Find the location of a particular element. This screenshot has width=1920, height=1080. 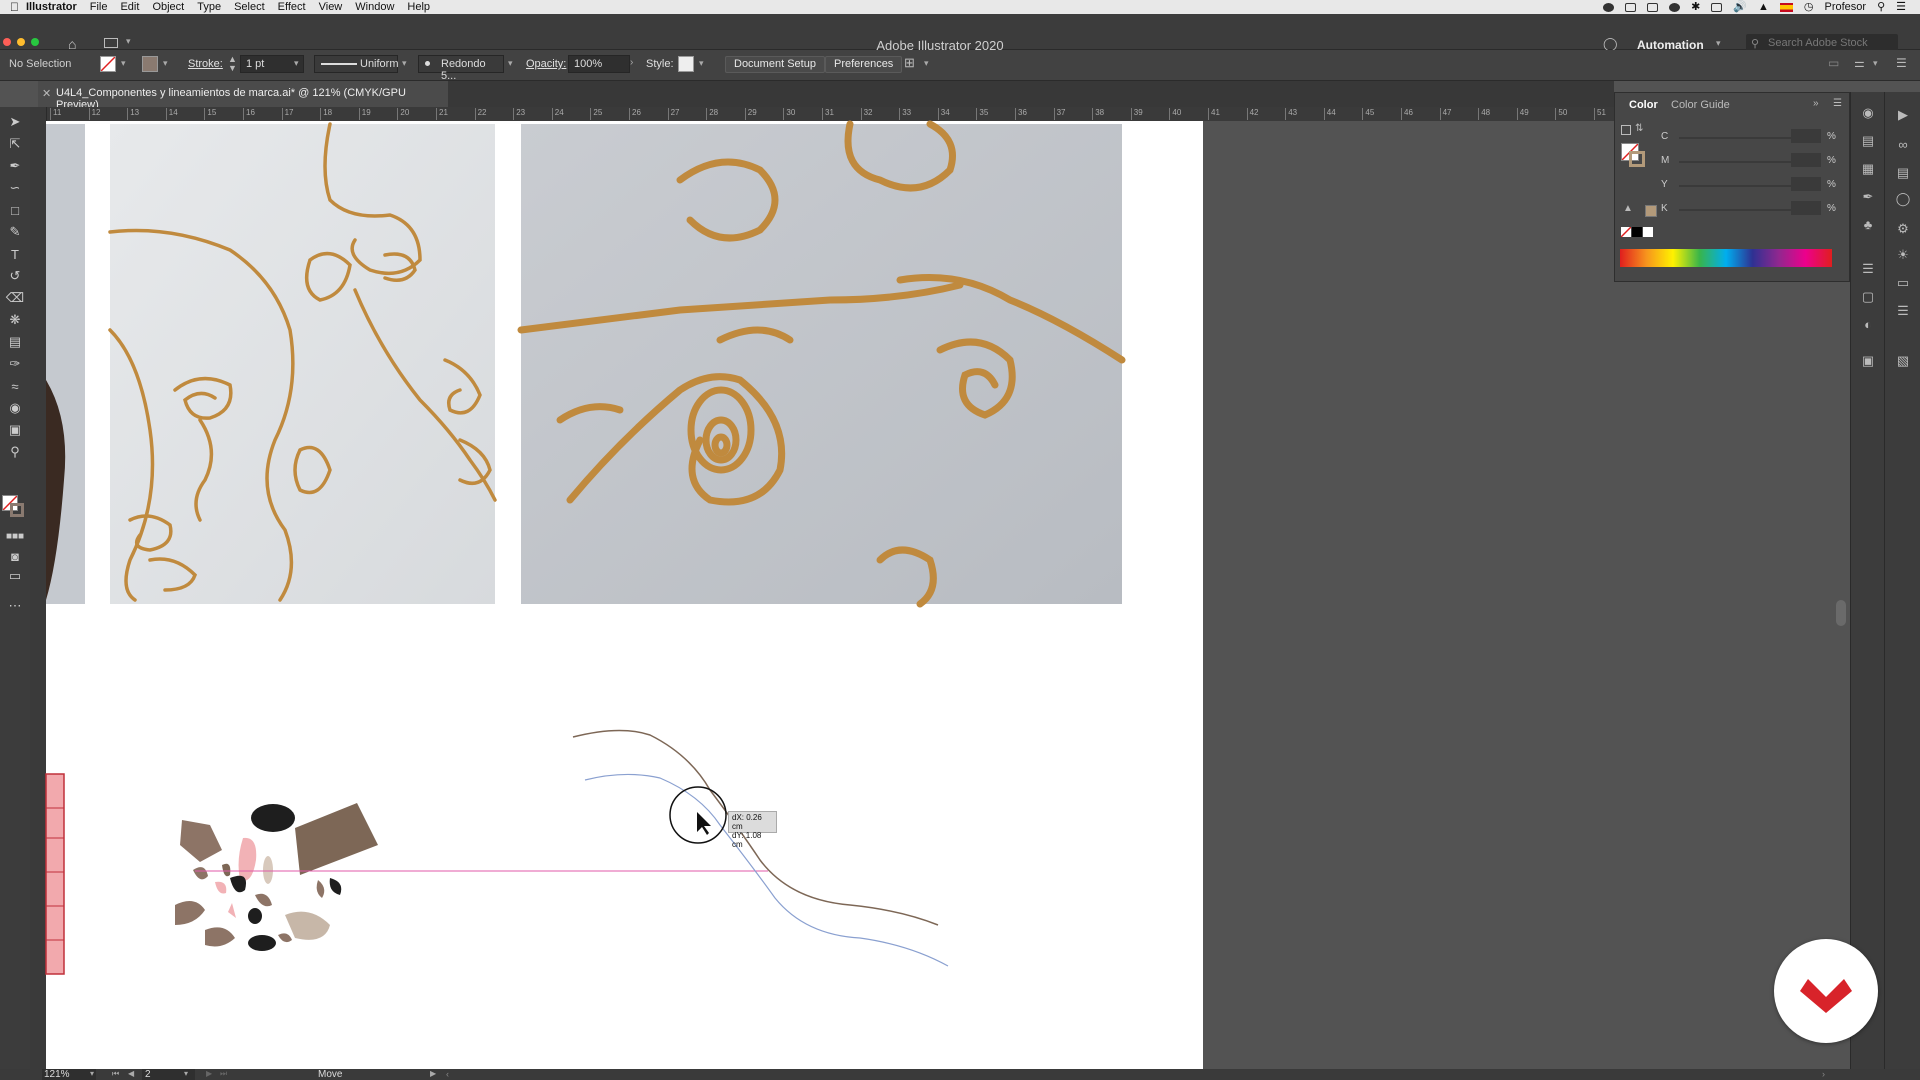

wire-faces-photo-image is located at coordinates (302, 363).